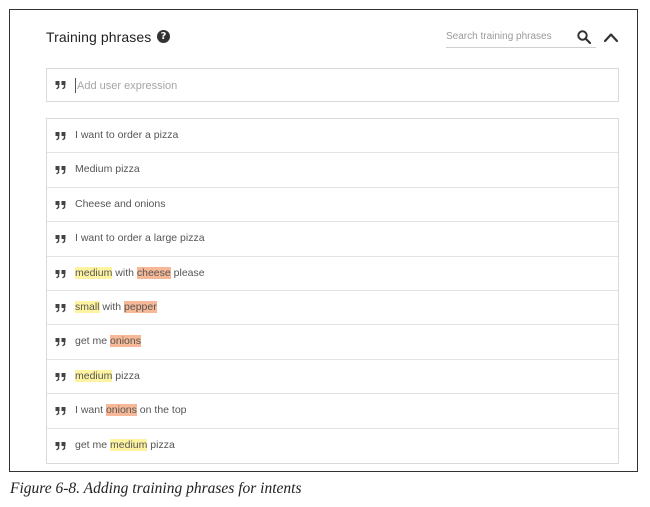 The width and height of the screenshot is (650, 507). I want to click on training-phrase-row: medium with cheese please, so click(332, 274).